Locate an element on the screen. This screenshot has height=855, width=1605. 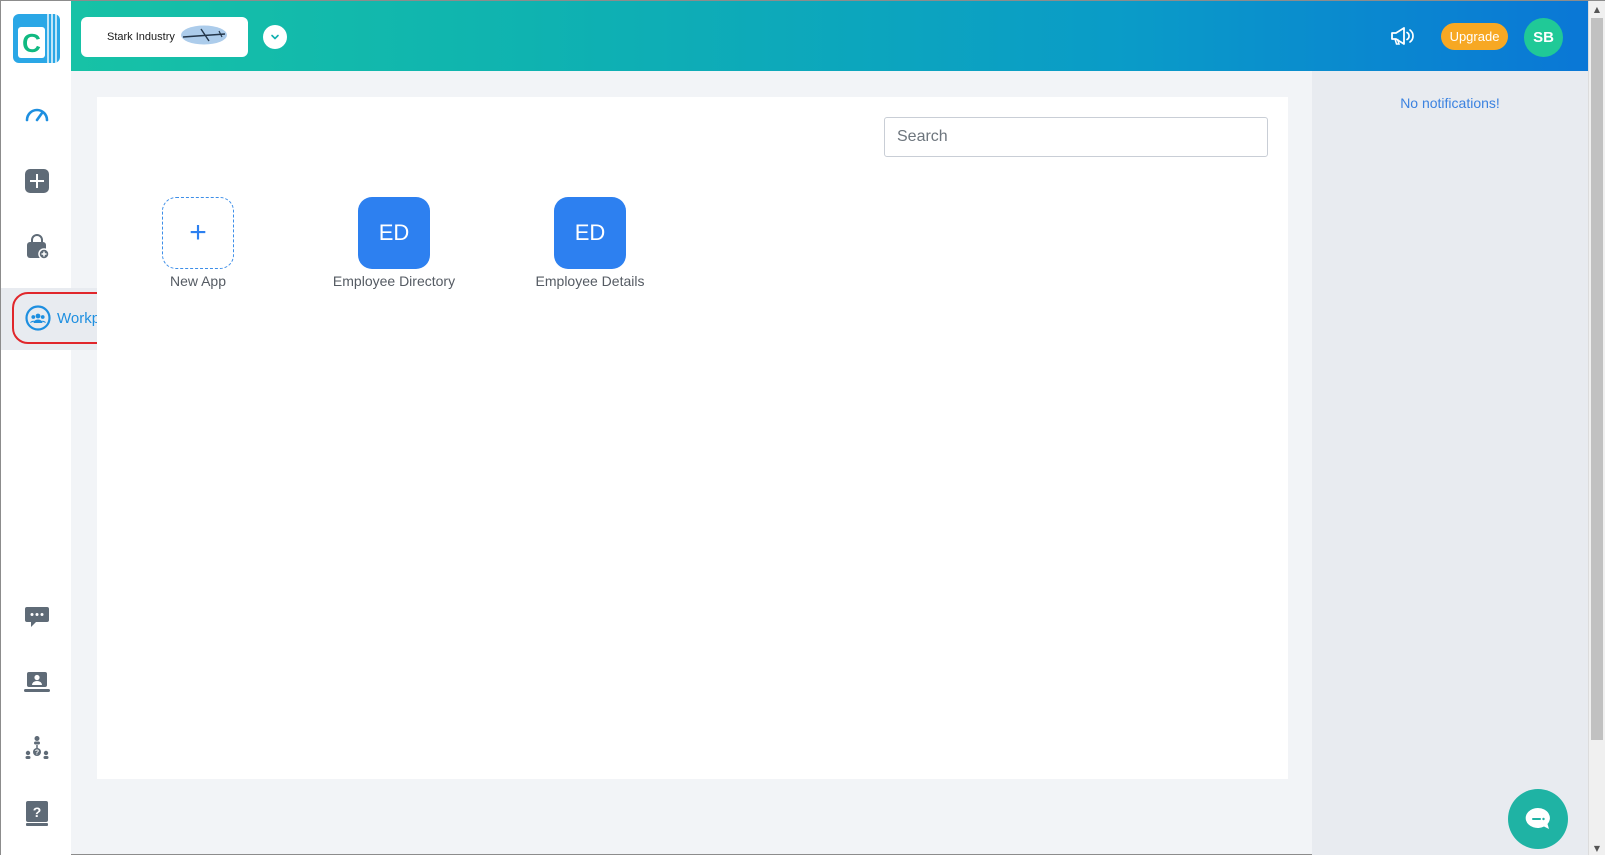
new-app-tile: + New App is located at coordinates (198, 243).